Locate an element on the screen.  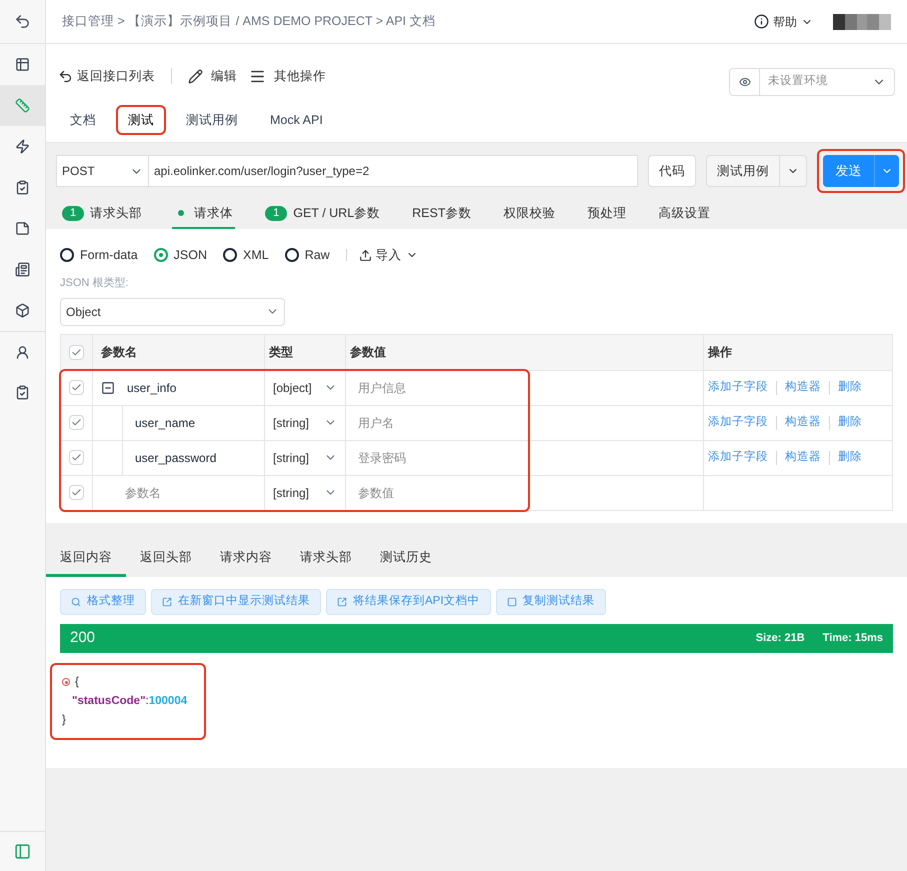
magnifier-icon is located at coordinates (76, 601).